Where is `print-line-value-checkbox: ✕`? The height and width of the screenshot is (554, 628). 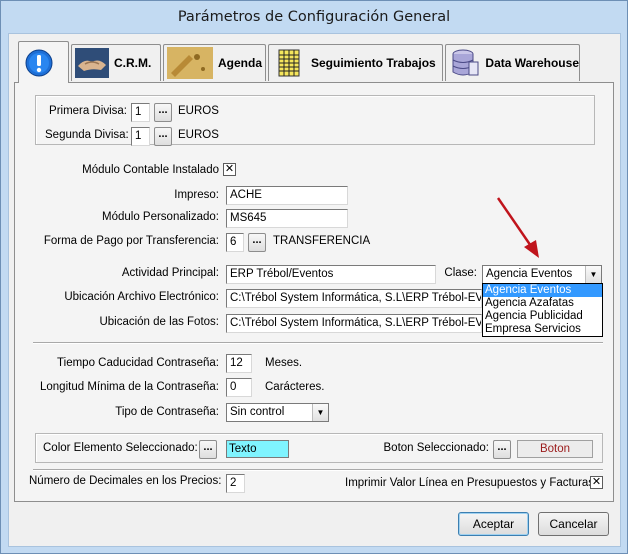 print-line-value-checkbox: ✕ is located at coordinates (596, 482).